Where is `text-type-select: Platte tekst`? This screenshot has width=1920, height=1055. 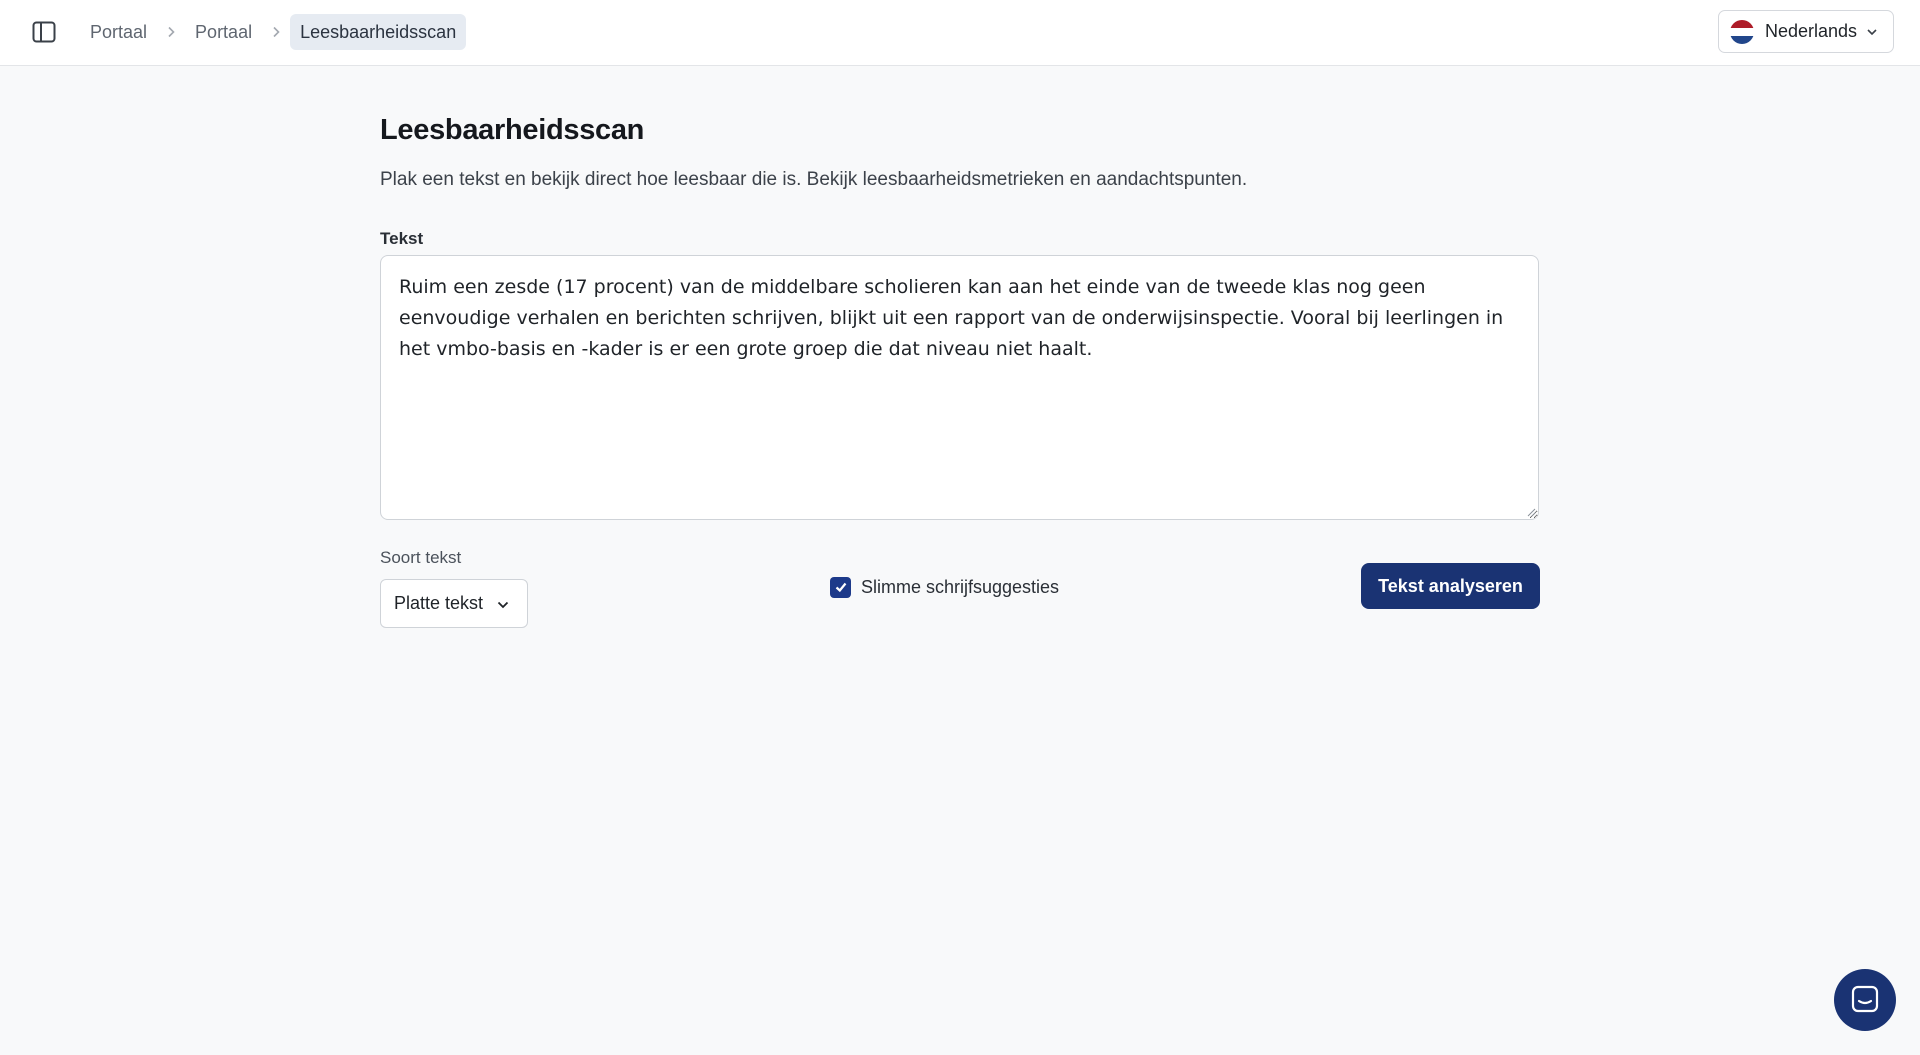 text-type-select: Platte tekst is located at coordinates (454, 603).